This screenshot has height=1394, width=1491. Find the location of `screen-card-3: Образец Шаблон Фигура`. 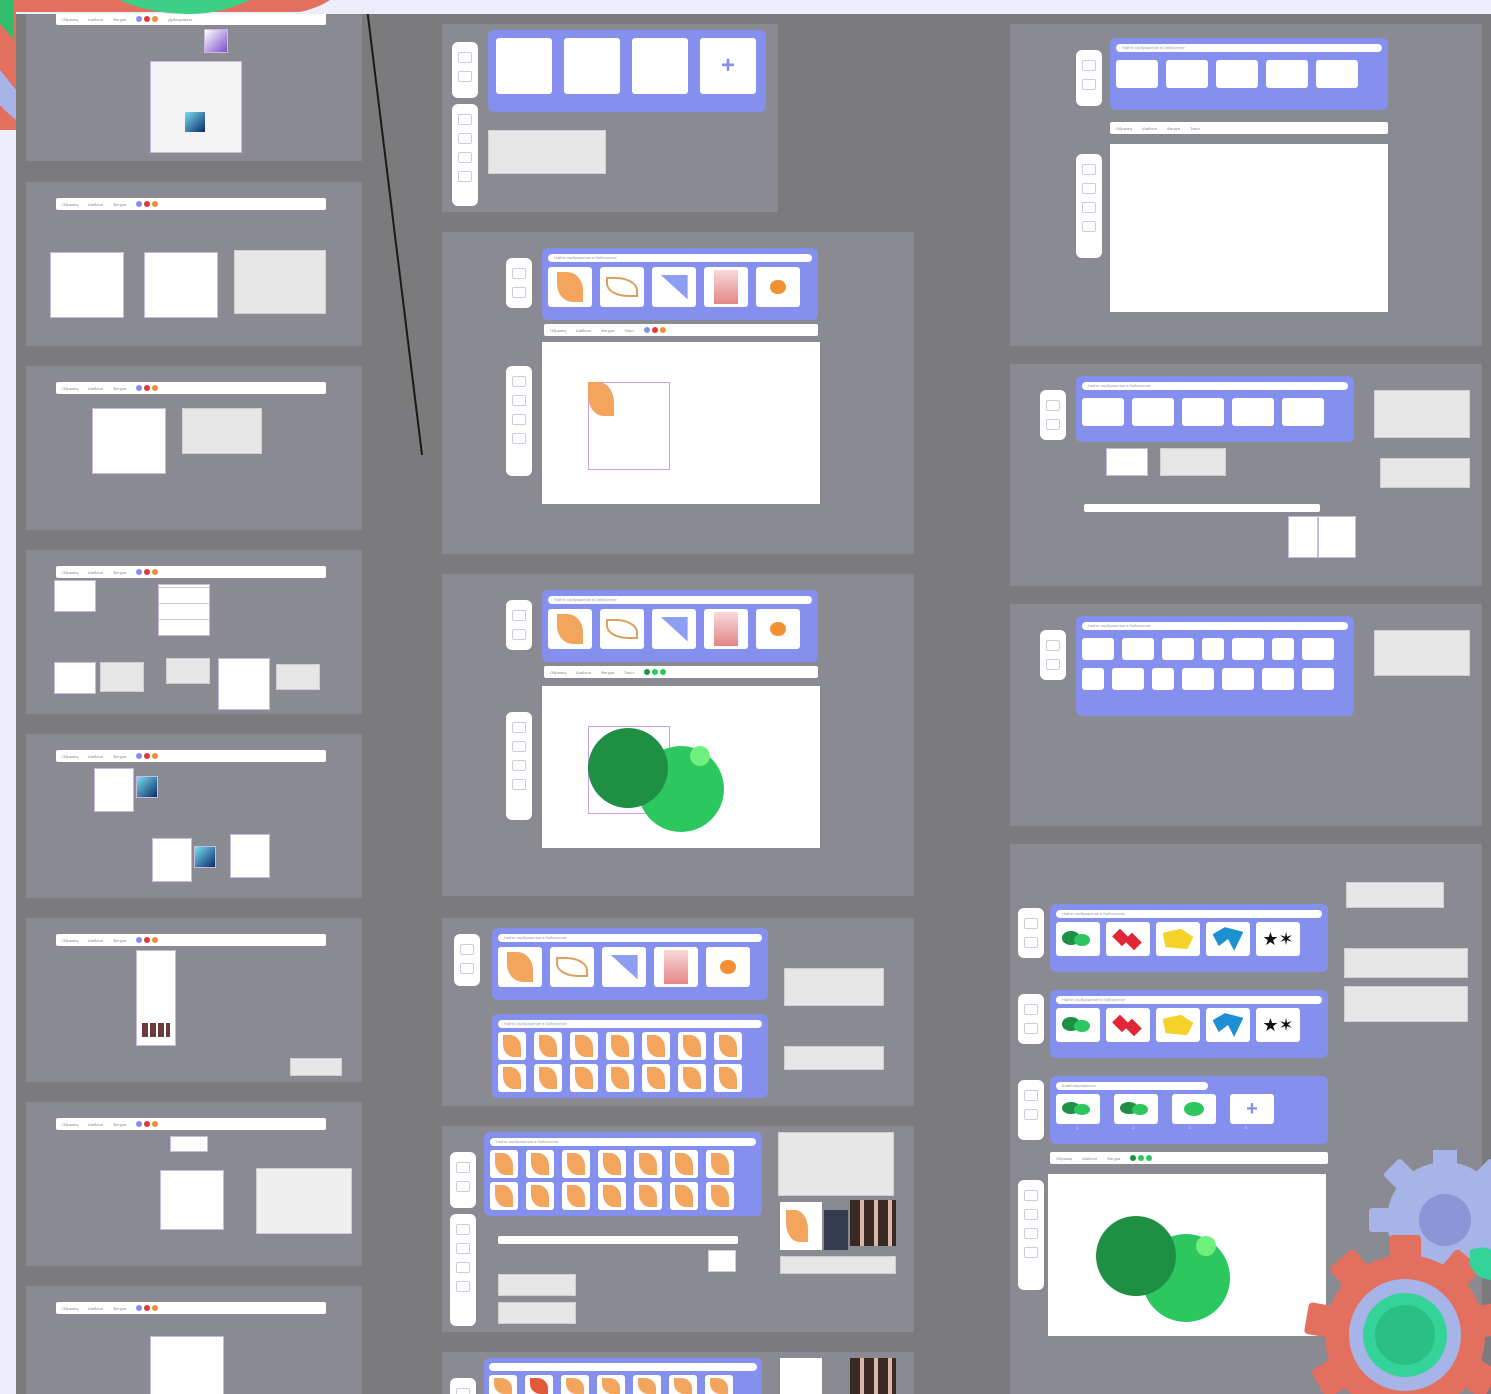

screen-card-3: Образец Шаблон Фигура is located at coordinates (194, 448).